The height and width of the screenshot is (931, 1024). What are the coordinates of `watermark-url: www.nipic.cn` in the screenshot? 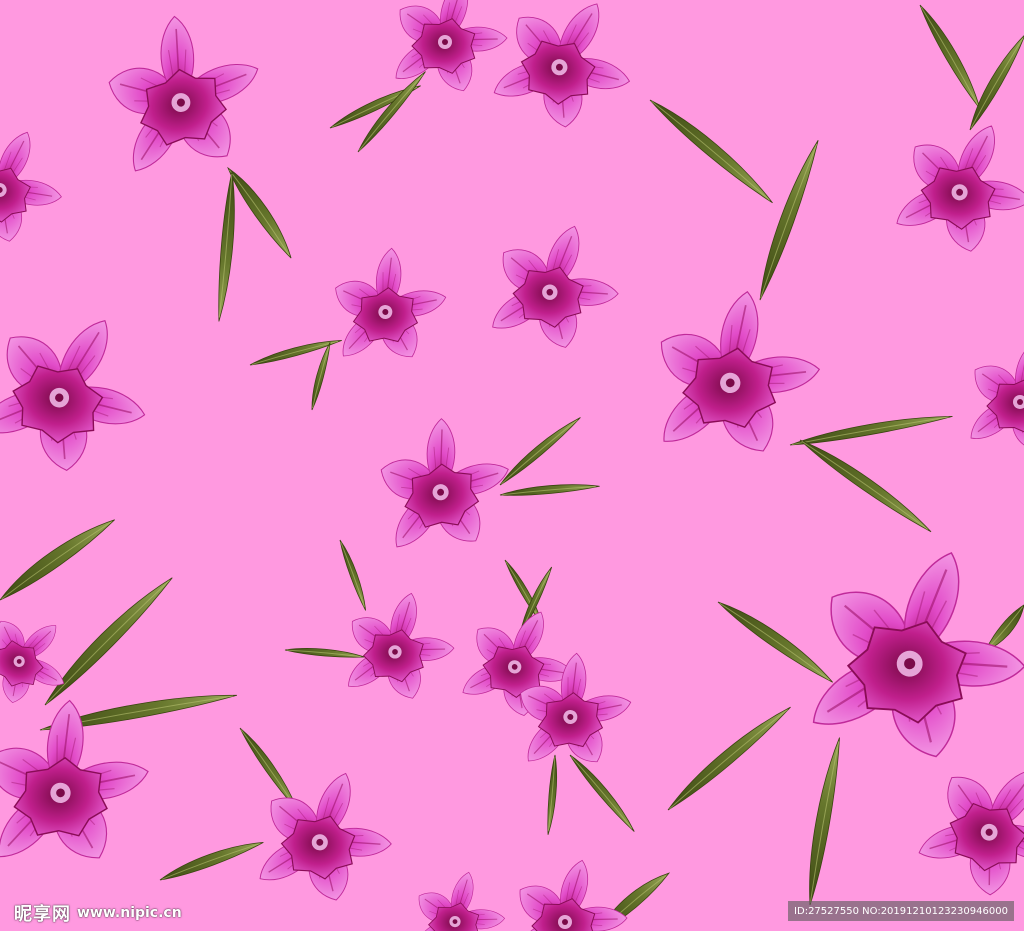 It's located at (129, 913).